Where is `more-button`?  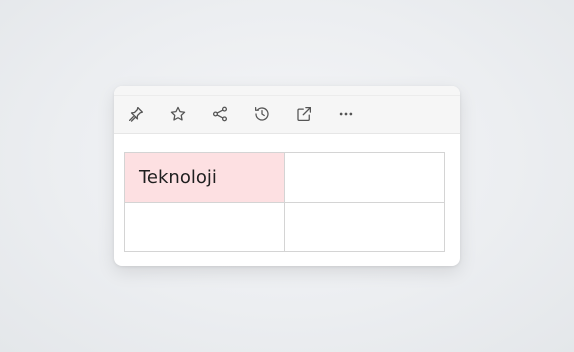
more-button is located at coordinates (346, 114).